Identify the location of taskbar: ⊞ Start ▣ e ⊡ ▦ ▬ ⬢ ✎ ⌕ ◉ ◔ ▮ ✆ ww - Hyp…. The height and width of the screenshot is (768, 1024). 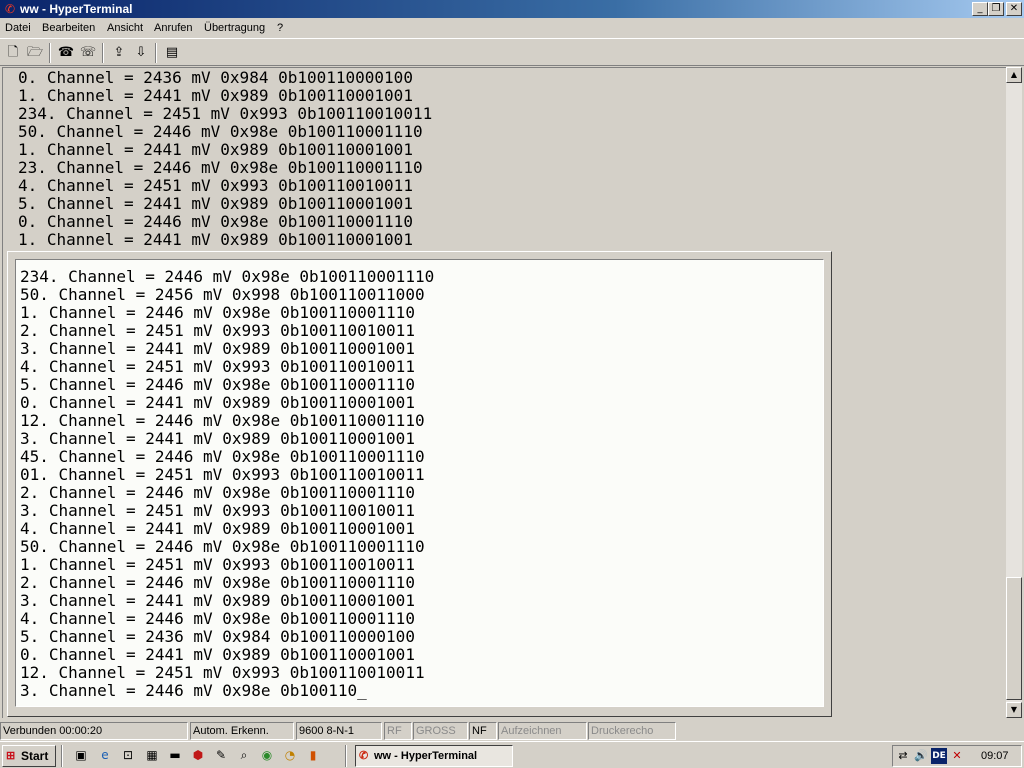
(512, 754).